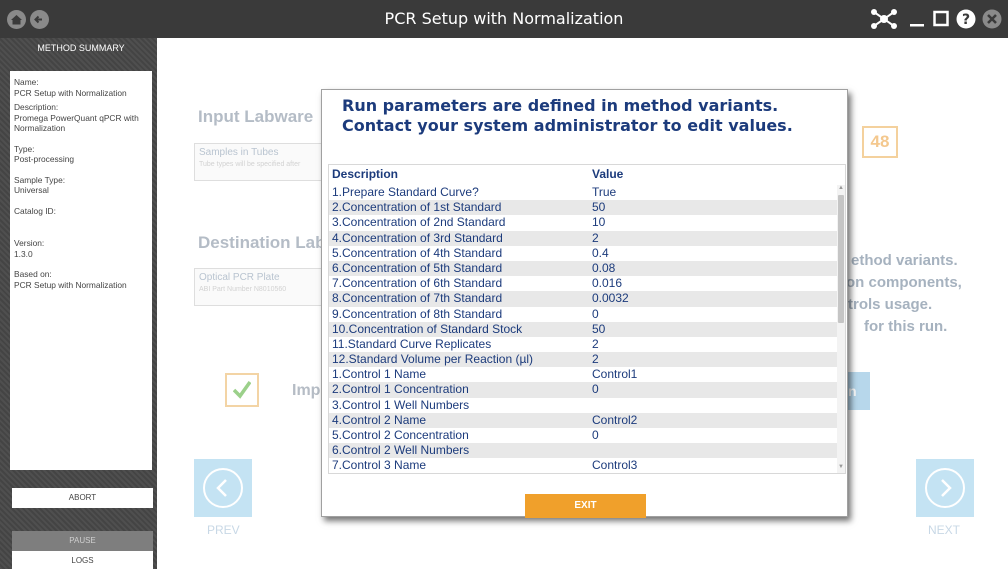 The image size is (1008, 569). What do you see at coordinates (992, 19) in the screenshot?
I see `close-icon` at bounding box center [992, 19].